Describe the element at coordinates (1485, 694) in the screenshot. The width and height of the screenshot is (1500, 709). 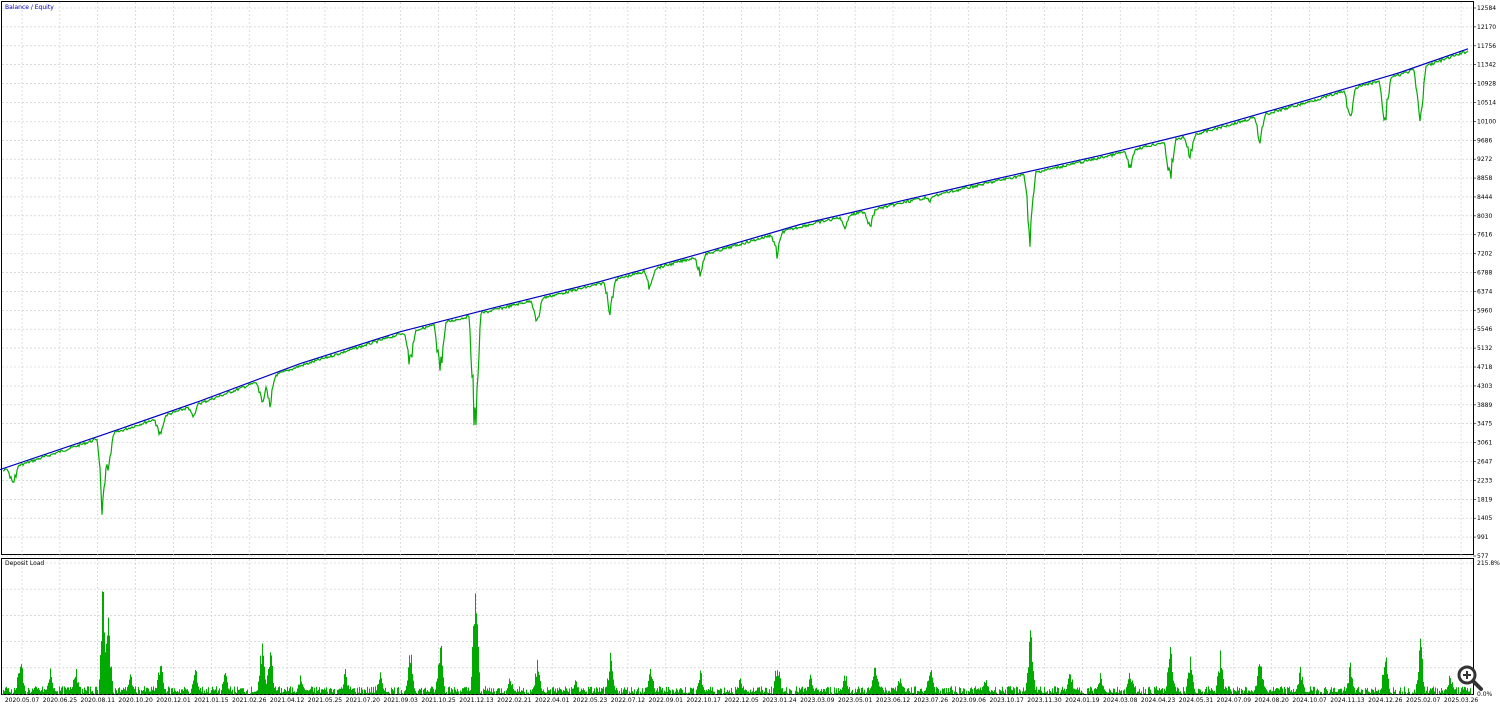
I see `y-tick-label: 0.0%` at that location.